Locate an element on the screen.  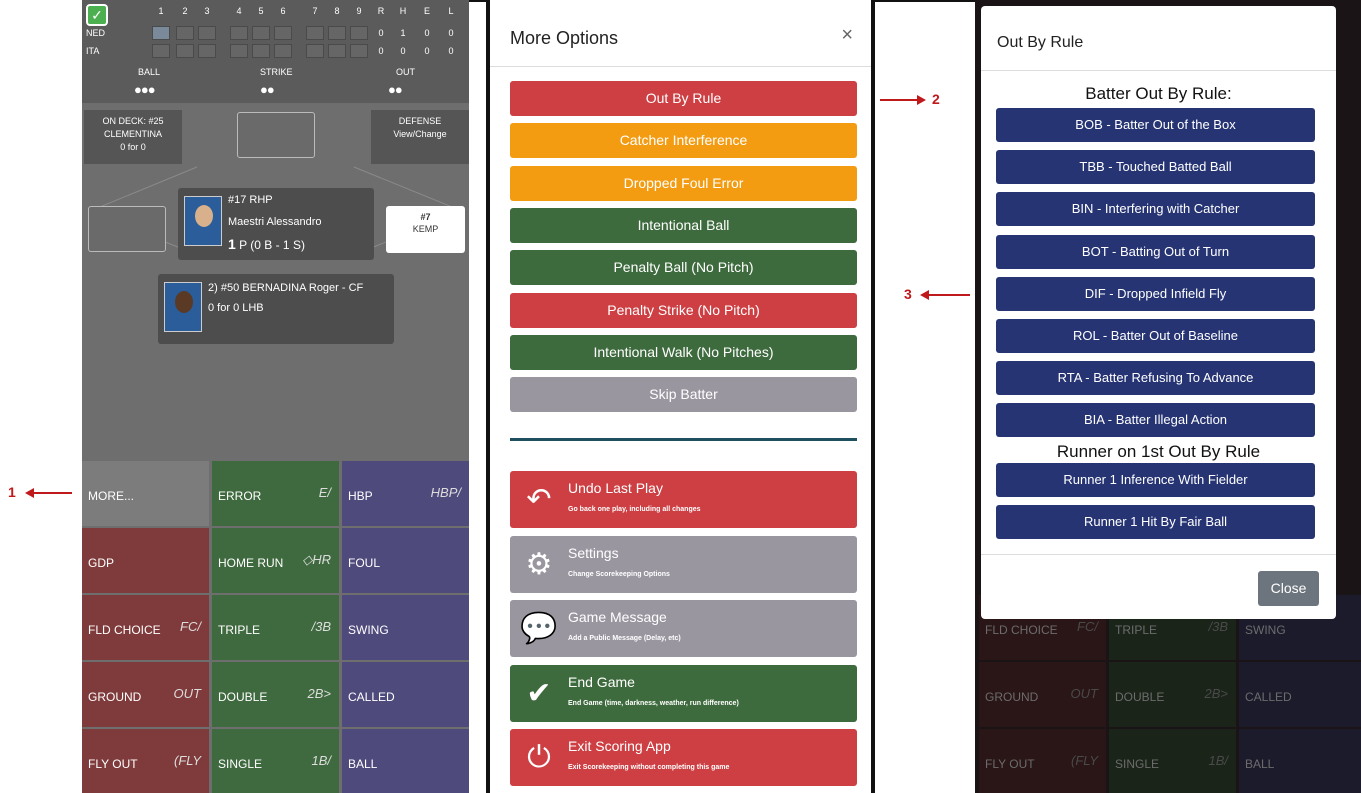
runner-name: KEMP is located at coordinates (425, 229).